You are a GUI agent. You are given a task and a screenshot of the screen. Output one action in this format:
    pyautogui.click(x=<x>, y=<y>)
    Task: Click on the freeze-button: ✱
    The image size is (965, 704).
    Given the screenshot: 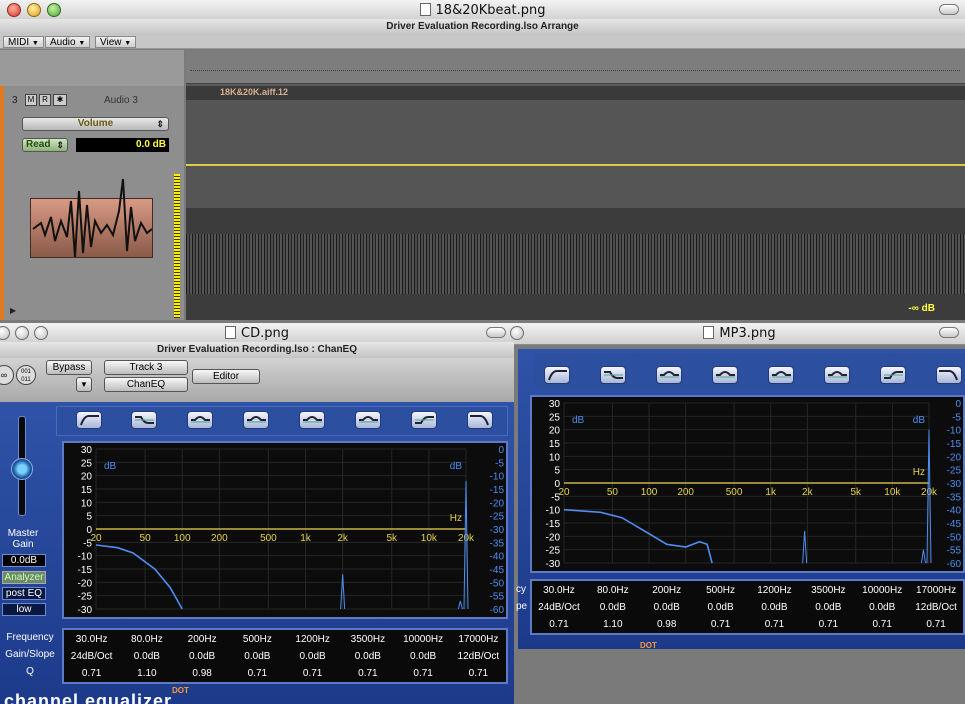 What is the action you would take?
    pyautogui.click(x=60, y=100)
    